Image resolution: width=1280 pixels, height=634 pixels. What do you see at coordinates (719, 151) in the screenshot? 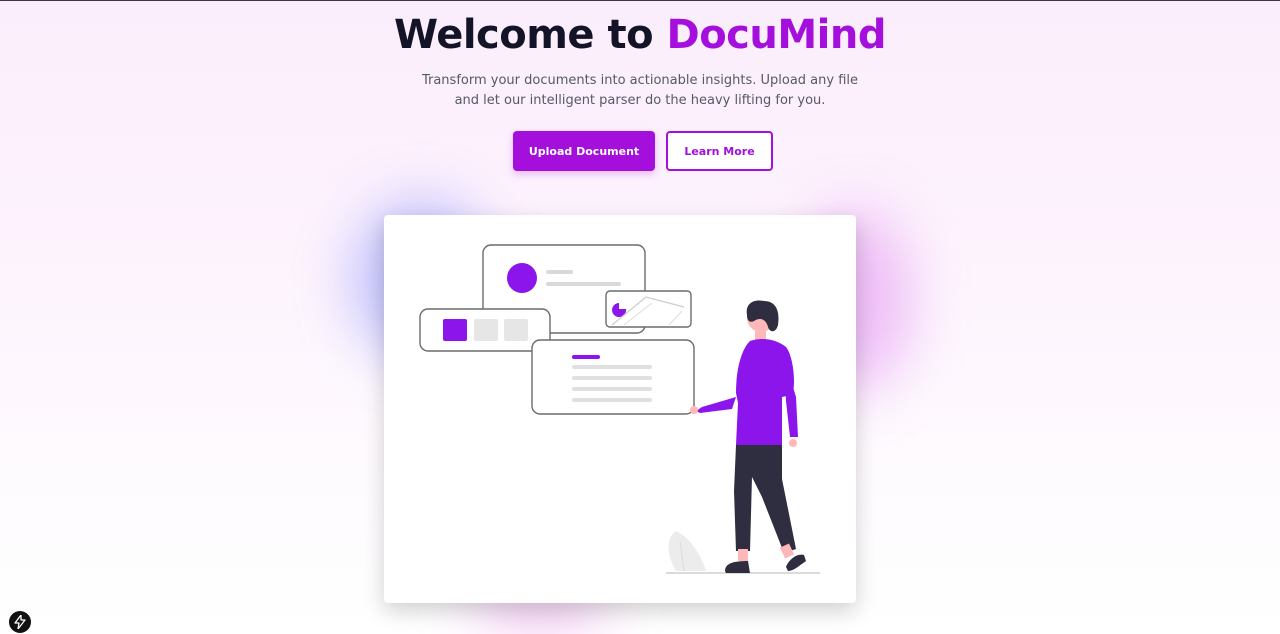
I see `learn-more-button: Learn More` at bounding box center [719, 151].